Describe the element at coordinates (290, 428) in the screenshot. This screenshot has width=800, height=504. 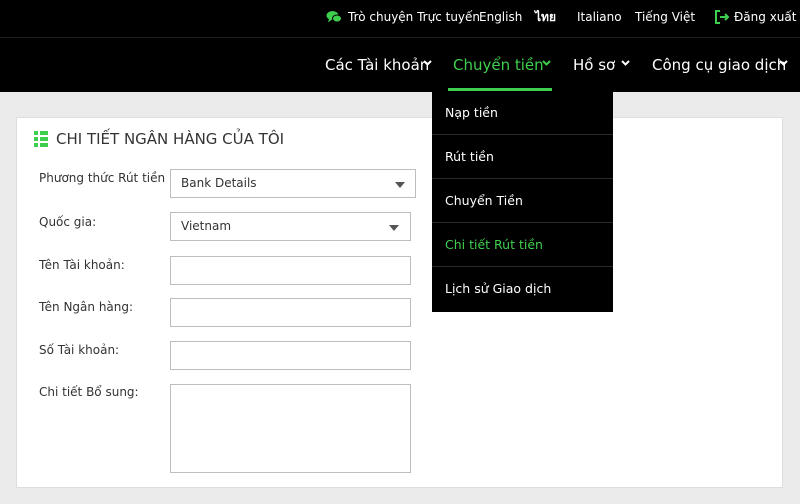
I see `additional-details-textarea` at that location.